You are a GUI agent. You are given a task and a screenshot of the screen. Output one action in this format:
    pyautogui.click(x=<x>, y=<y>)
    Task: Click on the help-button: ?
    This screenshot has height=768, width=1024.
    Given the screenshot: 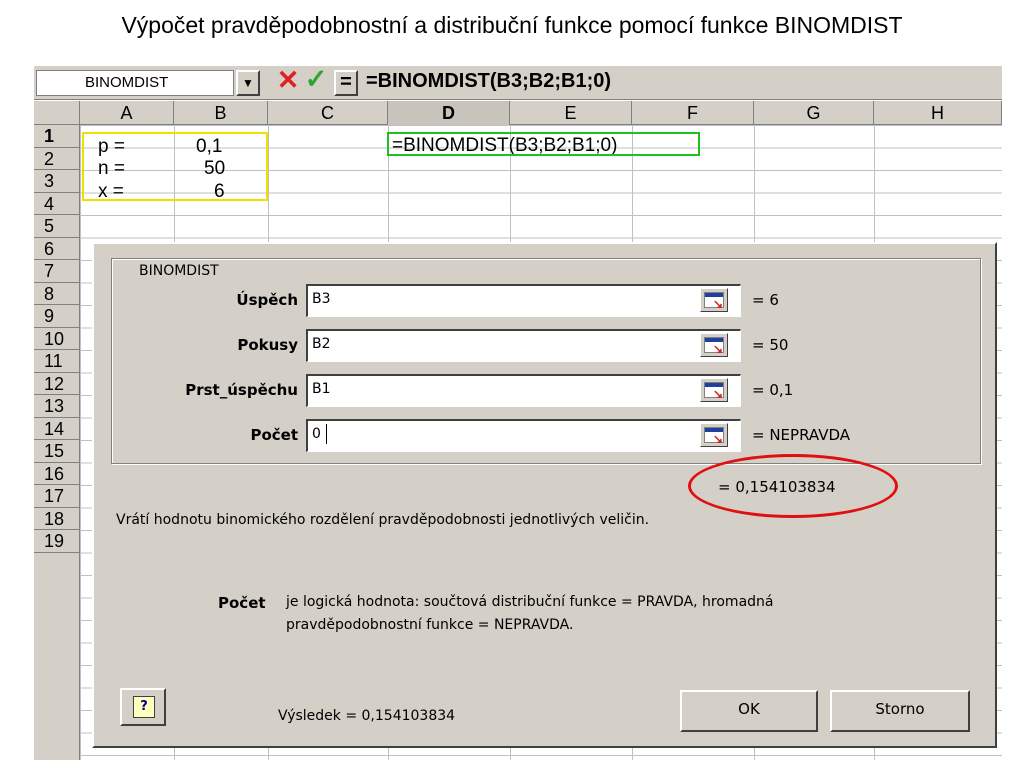 What is the action you would take?
    pyautogui.click(x=143, y=707)
    